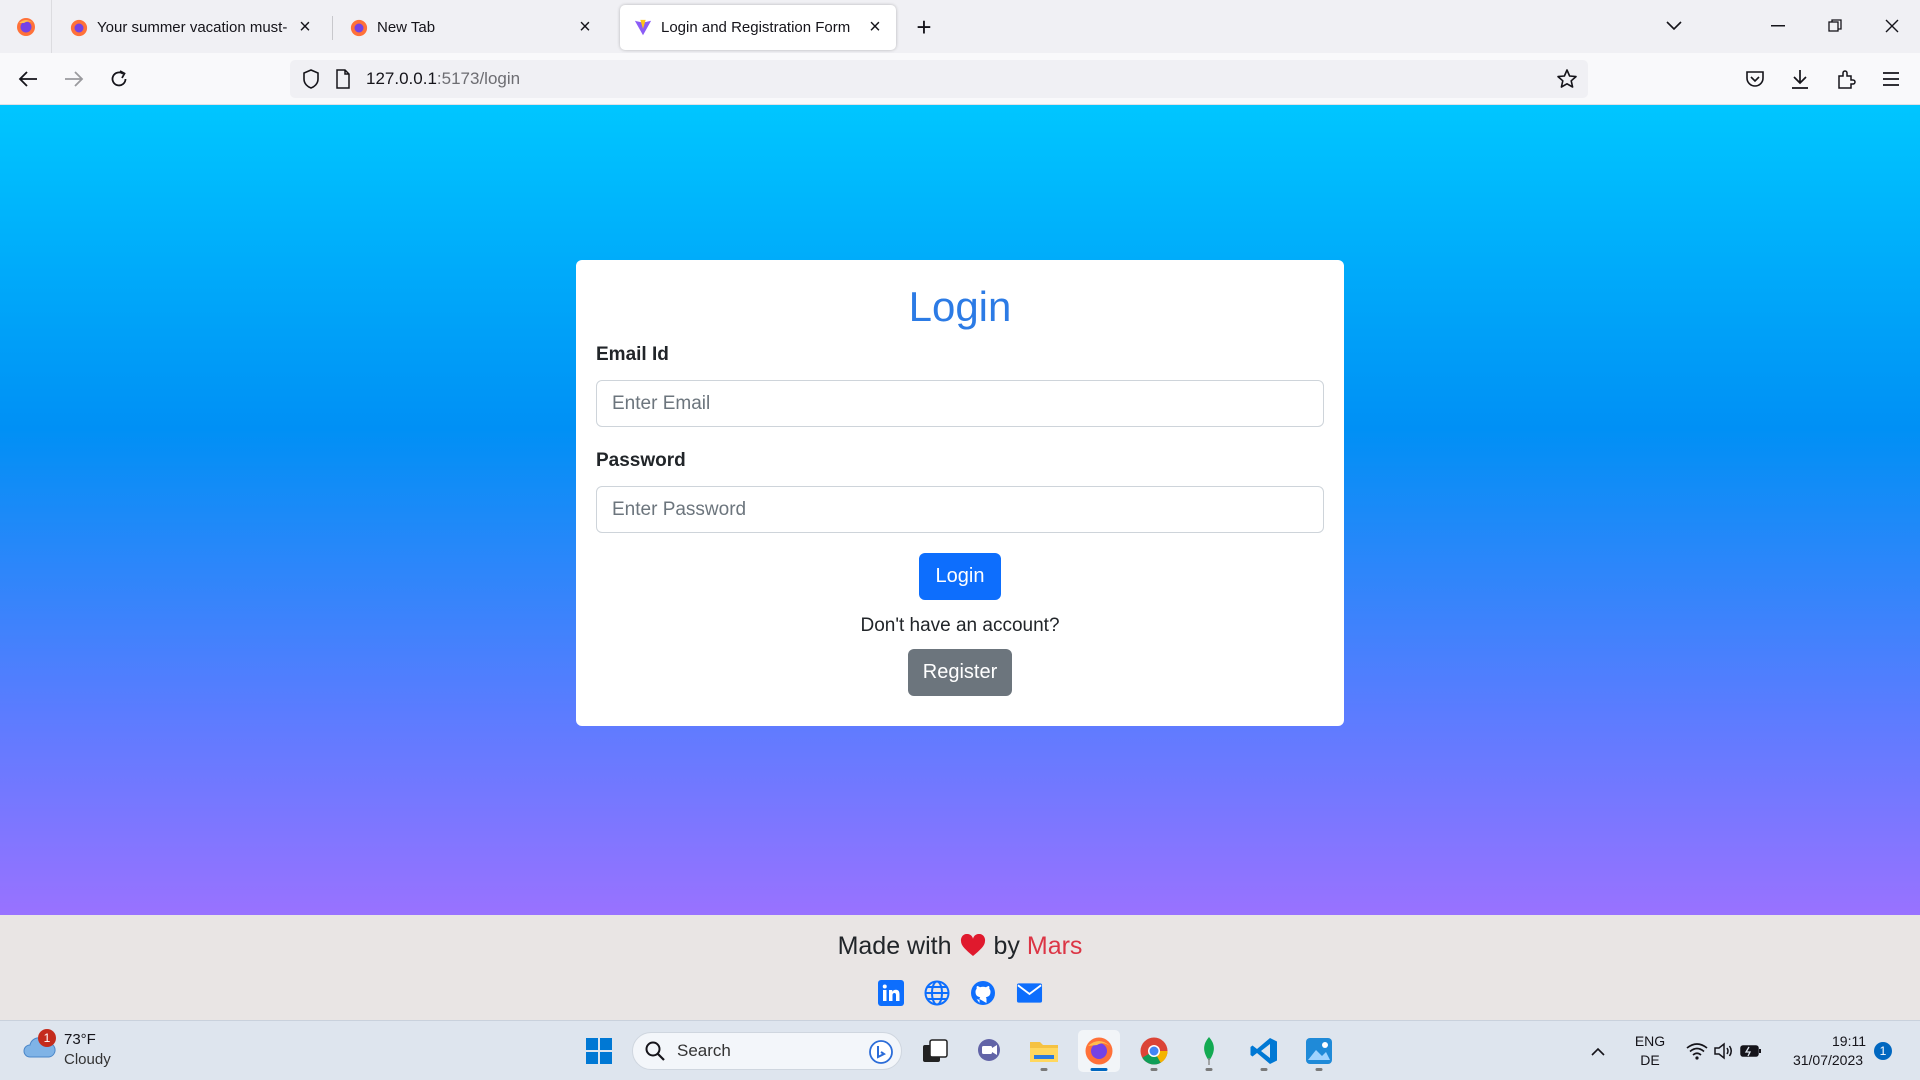  I want to click on downloads-button, so click(1800, 79).